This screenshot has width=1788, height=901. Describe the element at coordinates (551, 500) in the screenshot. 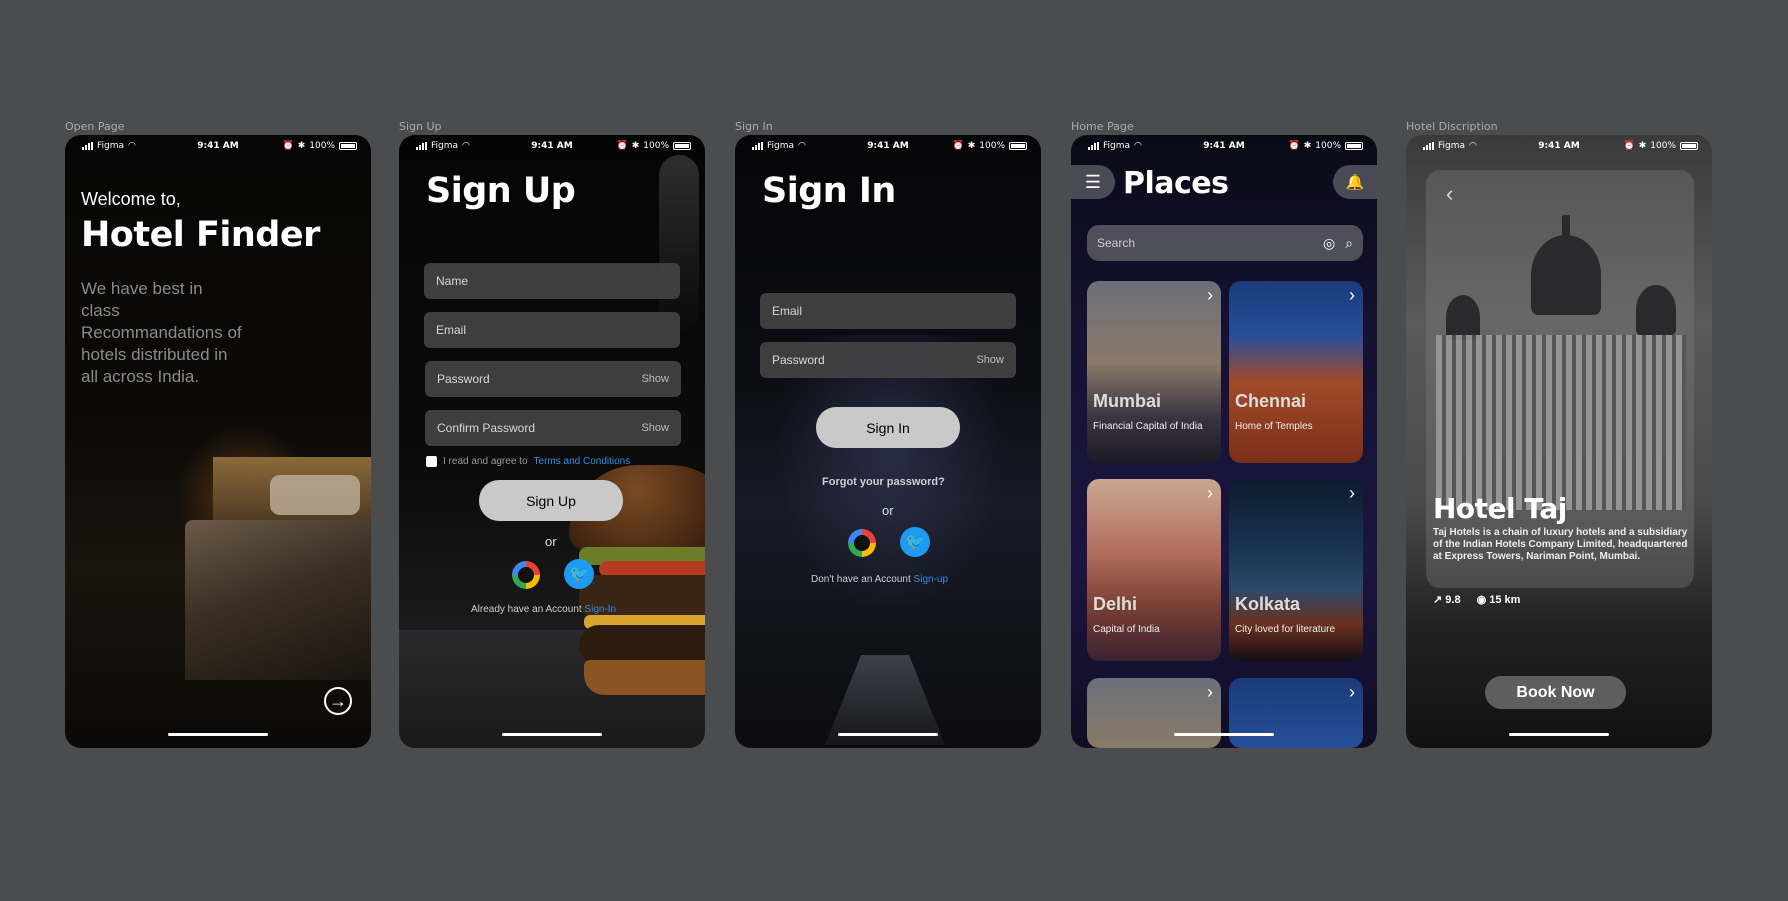

I see `signup-button: Sign Up` at that location.